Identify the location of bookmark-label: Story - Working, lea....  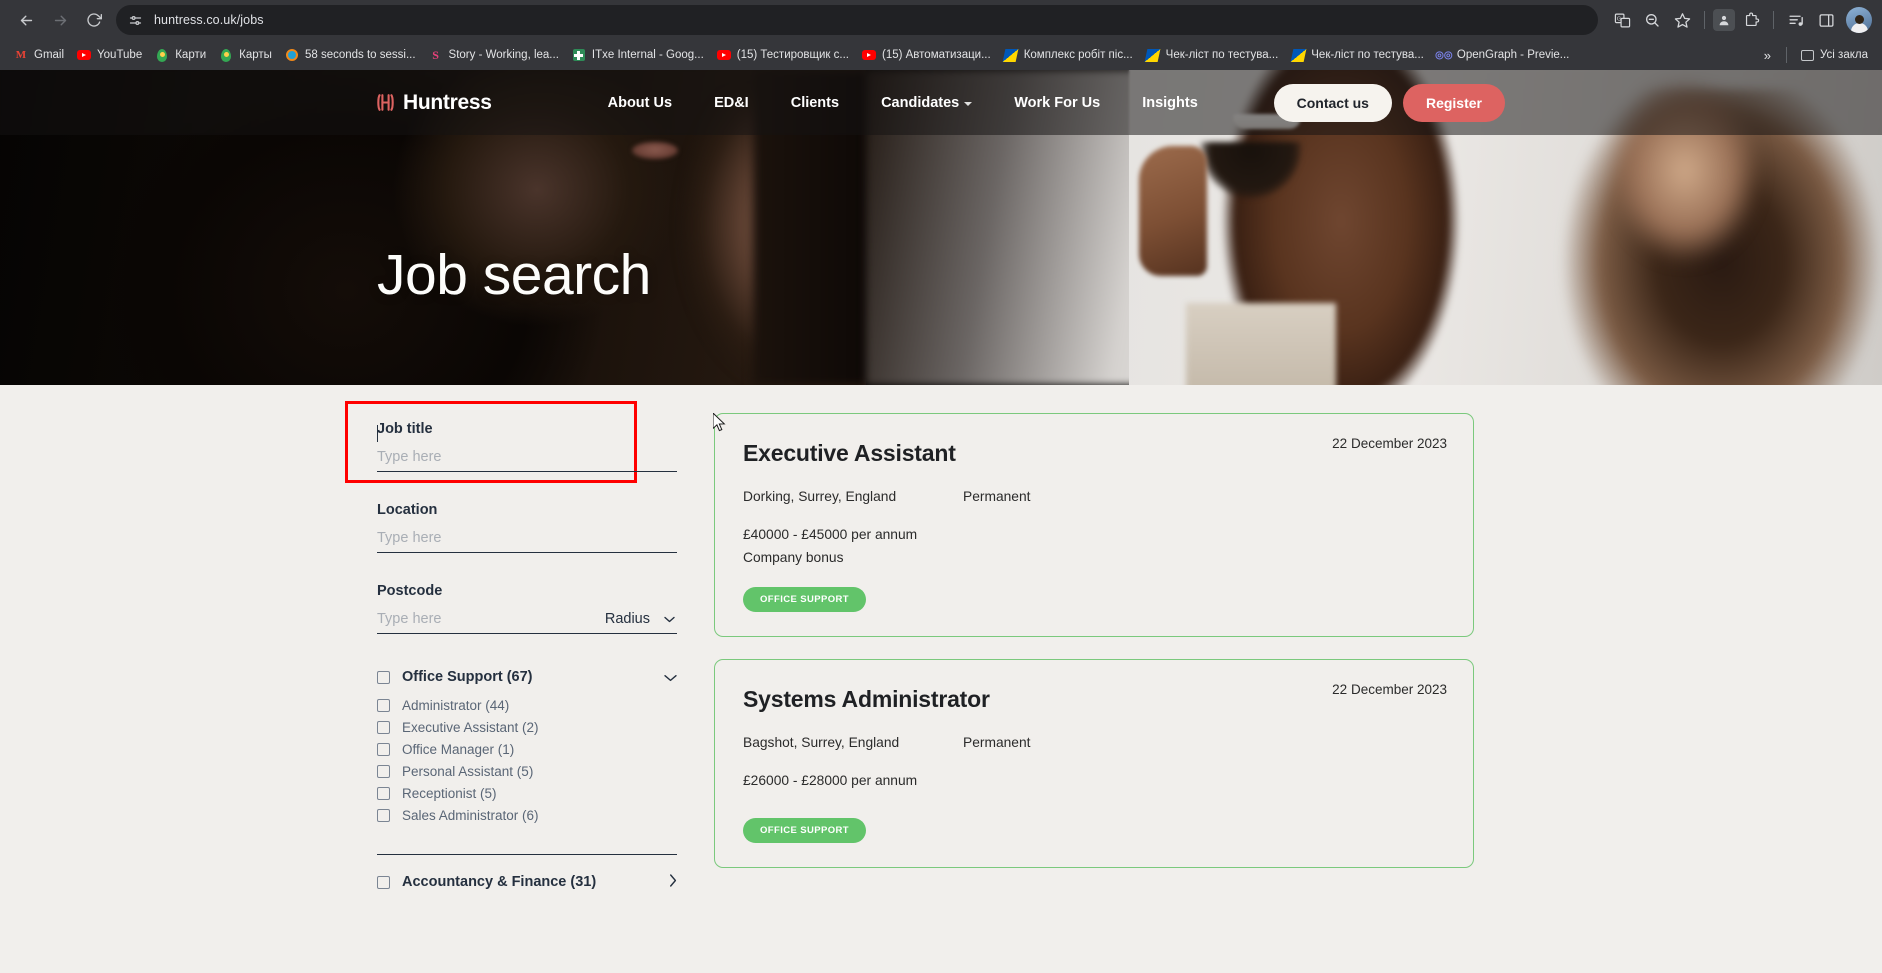
(503, 55).